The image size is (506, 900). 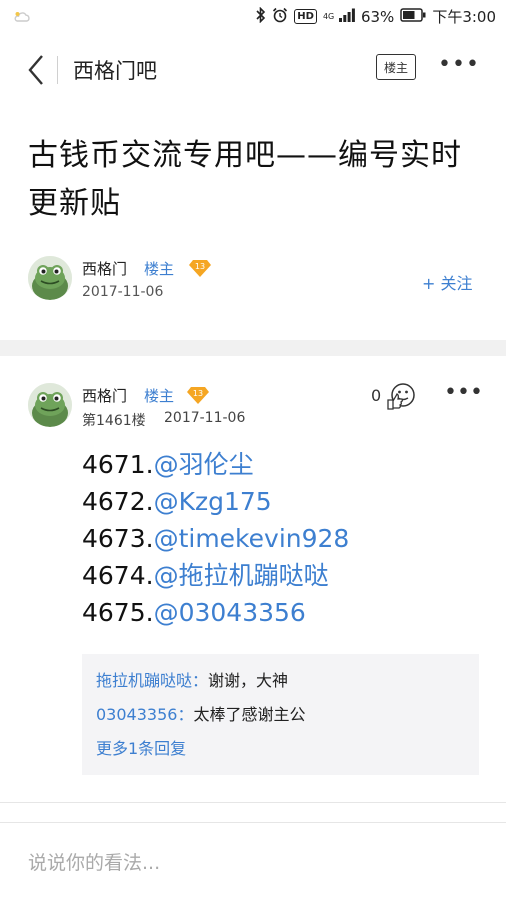 What do you see at coordinates (261, 16) in the screenshot?
I see `bluetooth-icon` at bounding box center [261, 16].